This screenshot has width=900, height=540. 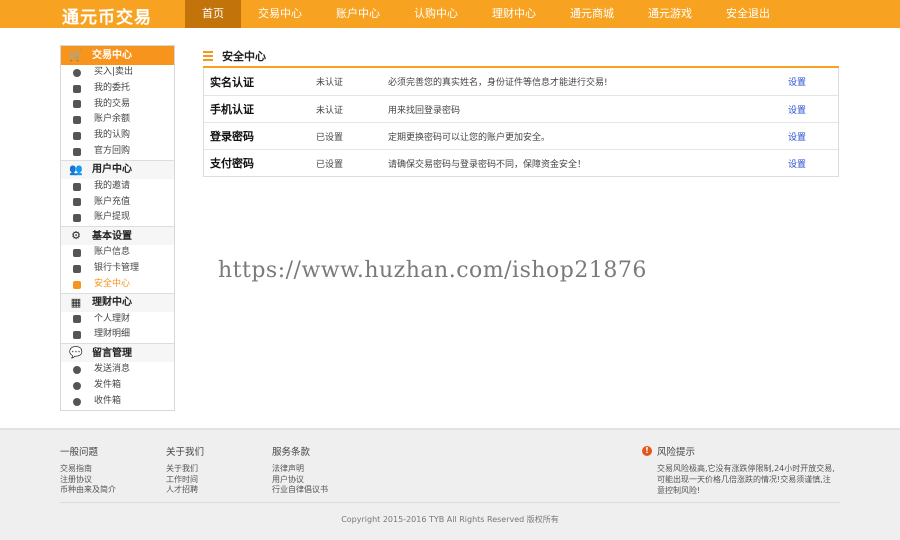 I want to click on person-icon, so click(x=77, y=253).